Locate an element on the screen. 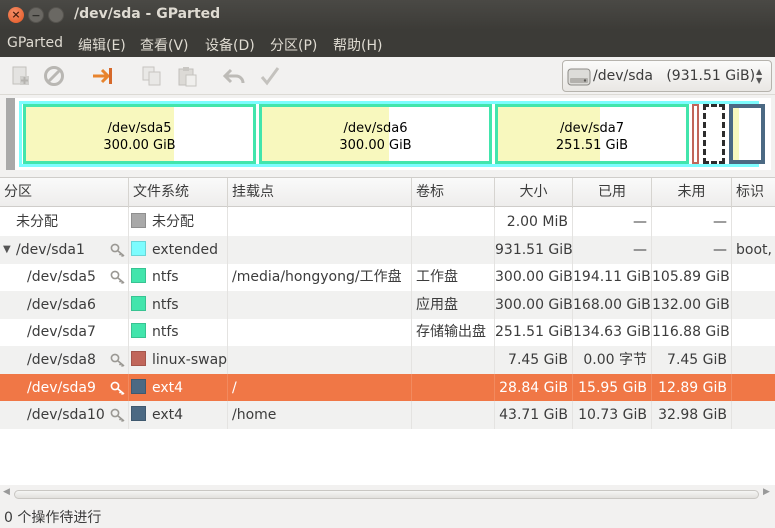 The image size is (775, 528). graphic-partition-sda9 is located at coordinates (714, 134).